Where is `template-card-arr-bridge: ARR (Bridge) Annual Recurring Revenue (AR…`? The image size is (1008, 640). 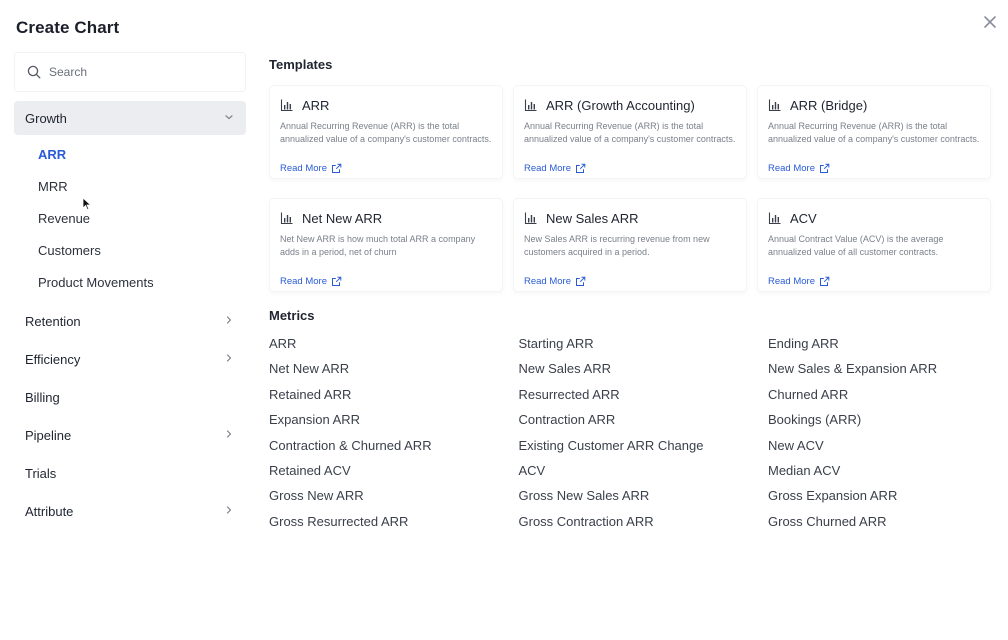
template-card-arr-bridge: ARR (Bridge) Annual Recurring Revenue (AR… is located at coordinates (874, 132).